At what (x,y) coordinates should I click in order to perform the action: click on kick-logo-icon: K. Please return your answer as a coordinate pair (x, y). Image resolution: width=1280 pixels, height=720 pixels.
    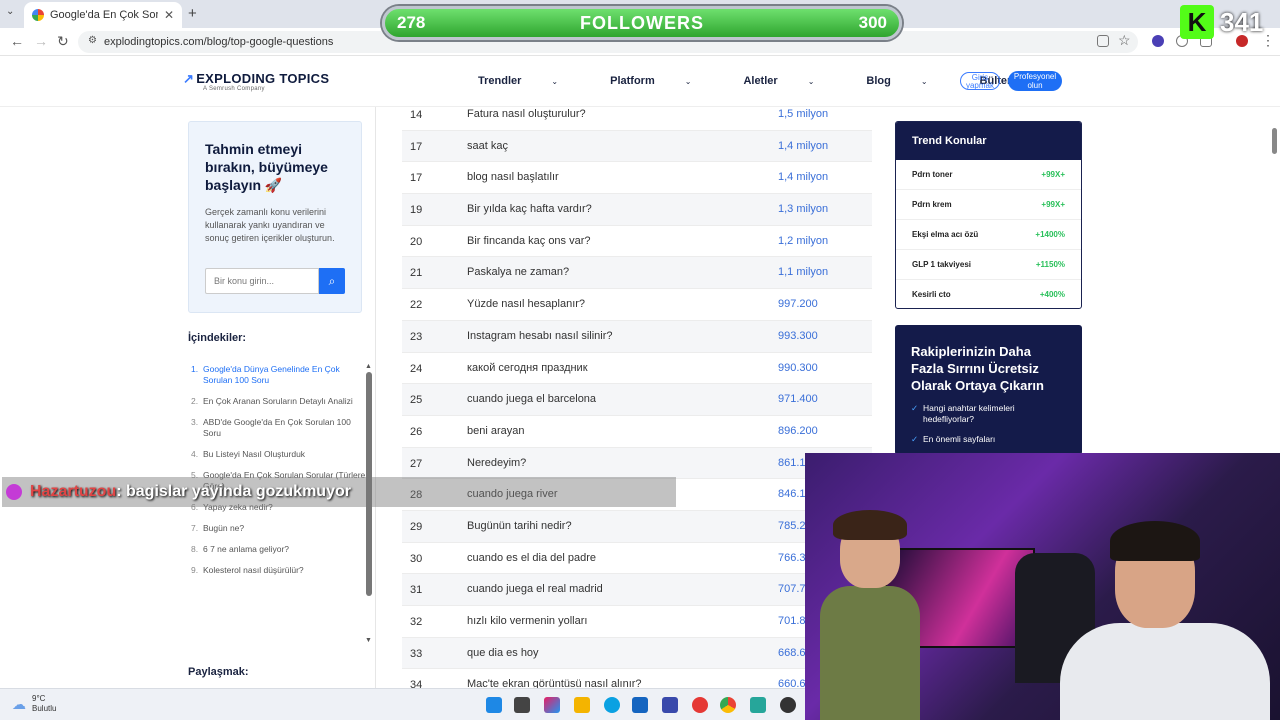
    Looking at the image, I should click on (1197, 22).